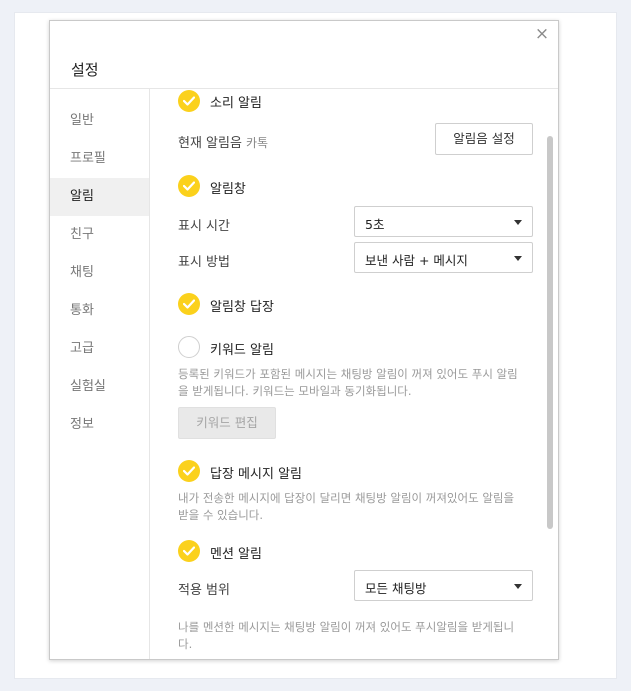 The image size is (631, 691). What do you see at coordinates (346, 635) in the screenshot?
I see `mention-alert-description: 나를 멘션한 메시지는 채팅방 알림이 꺼져 있어도 푸시알림을 받게됩니다.` at bounding box center [346, 635].